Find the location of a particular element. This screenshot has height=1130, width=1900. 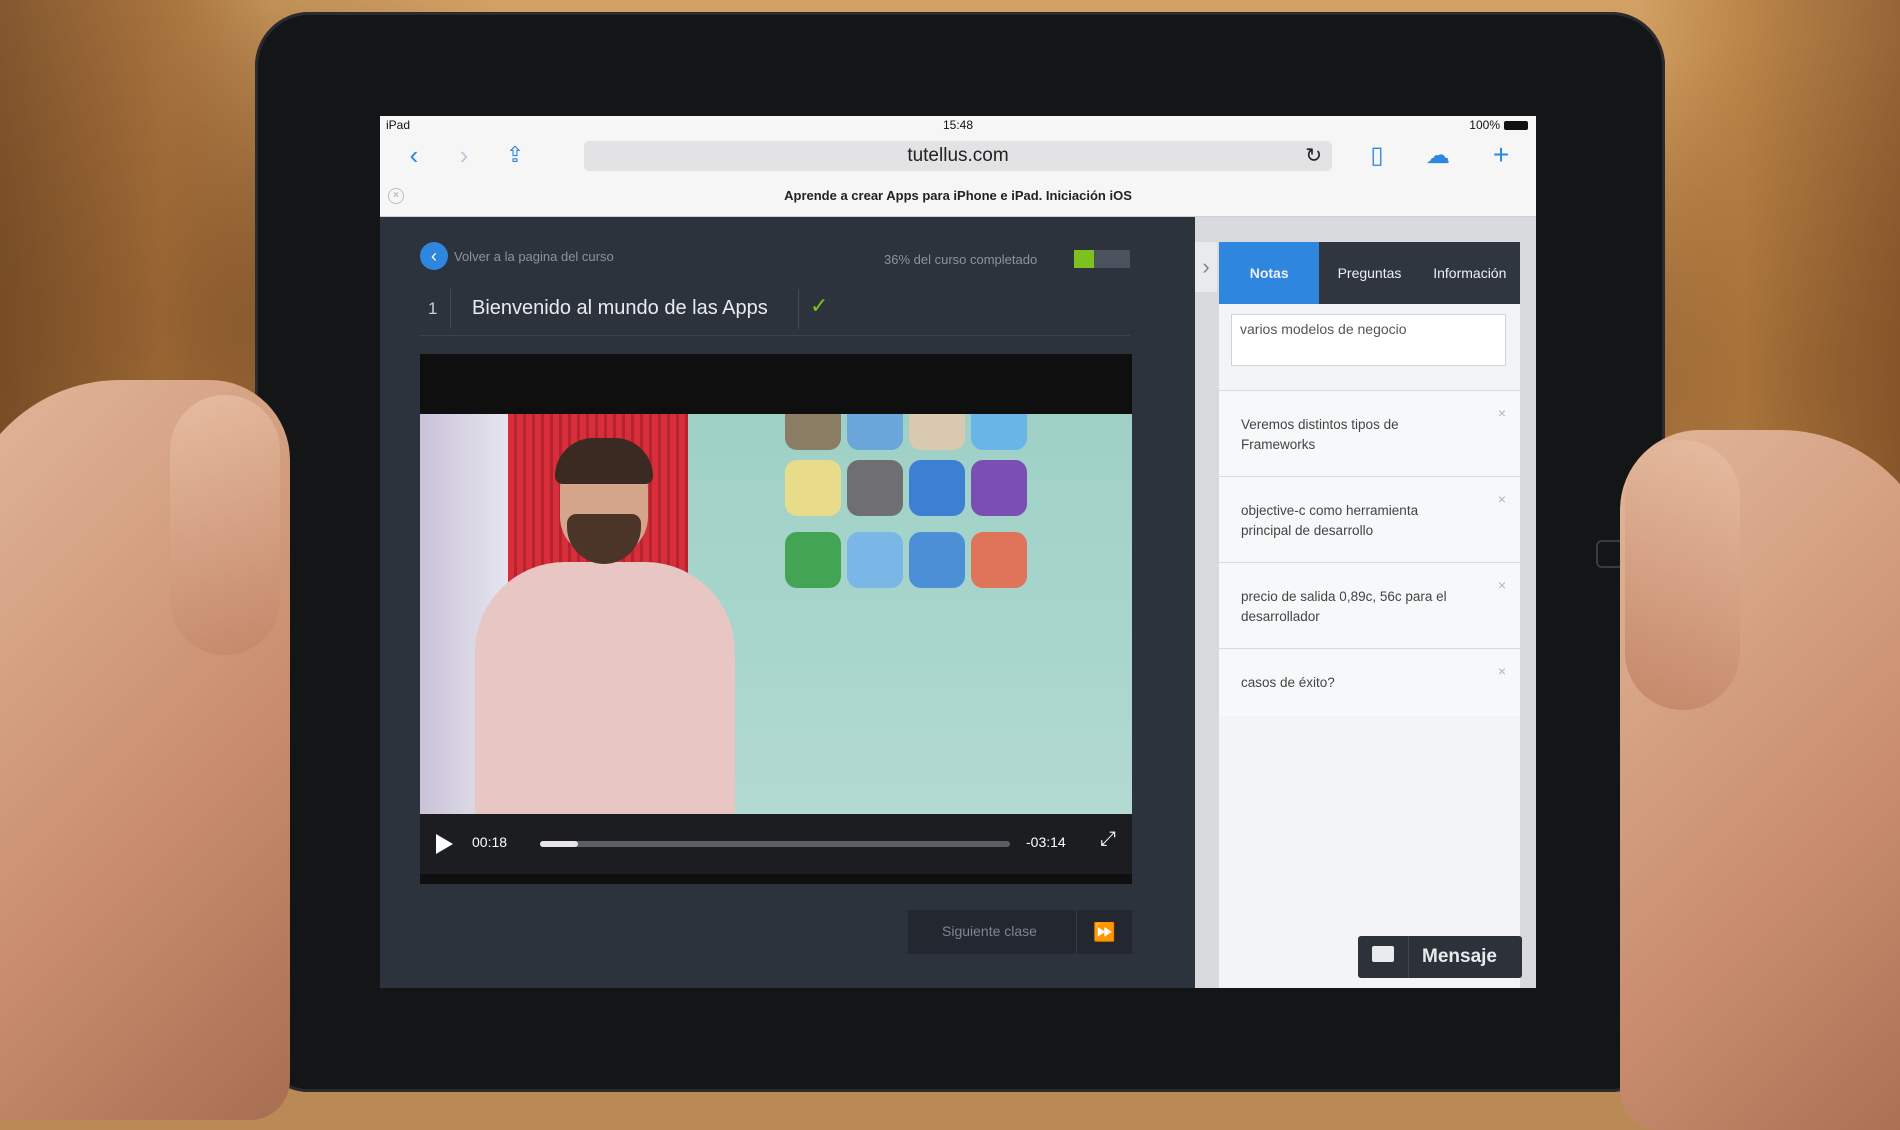

fast-forward-icon: ⏩ is located at coordinates (1104, 932).